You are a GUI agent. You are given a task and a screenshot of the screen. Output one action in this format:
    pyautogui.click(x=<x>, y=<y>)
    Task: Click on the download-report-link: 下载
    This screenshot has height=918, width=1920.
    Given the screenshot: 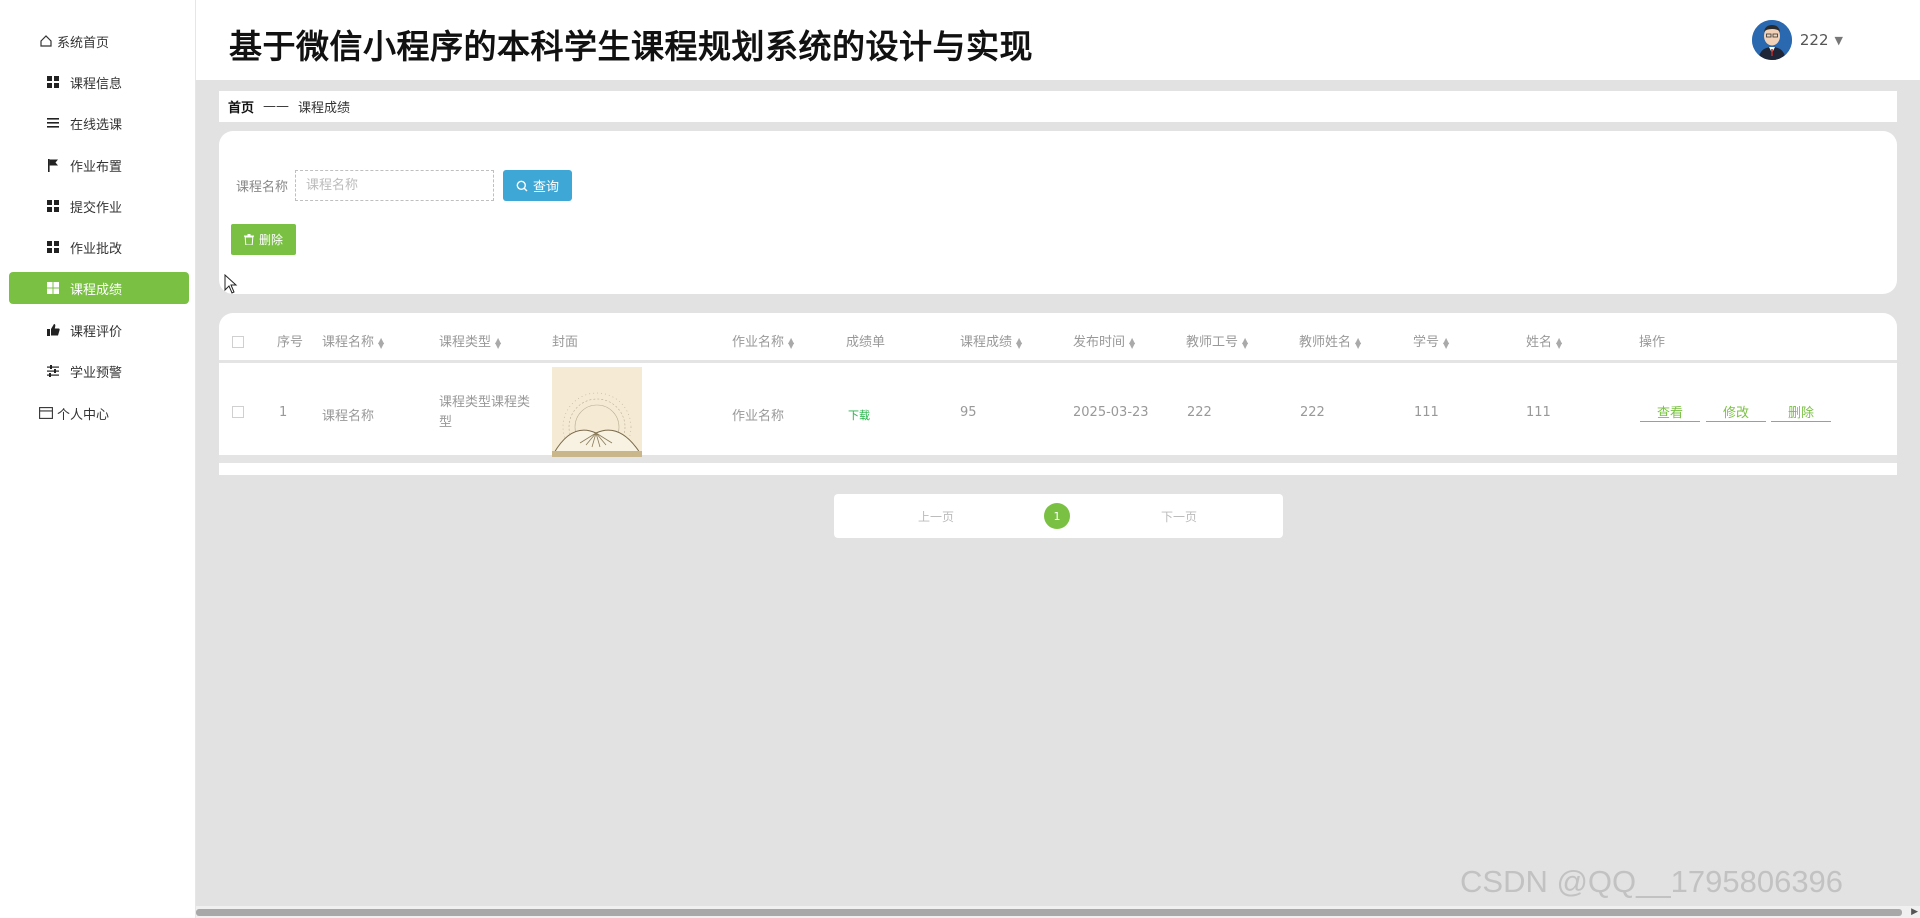 What is the action you would take?
    pyautogui.click(x=859, y=415)
    